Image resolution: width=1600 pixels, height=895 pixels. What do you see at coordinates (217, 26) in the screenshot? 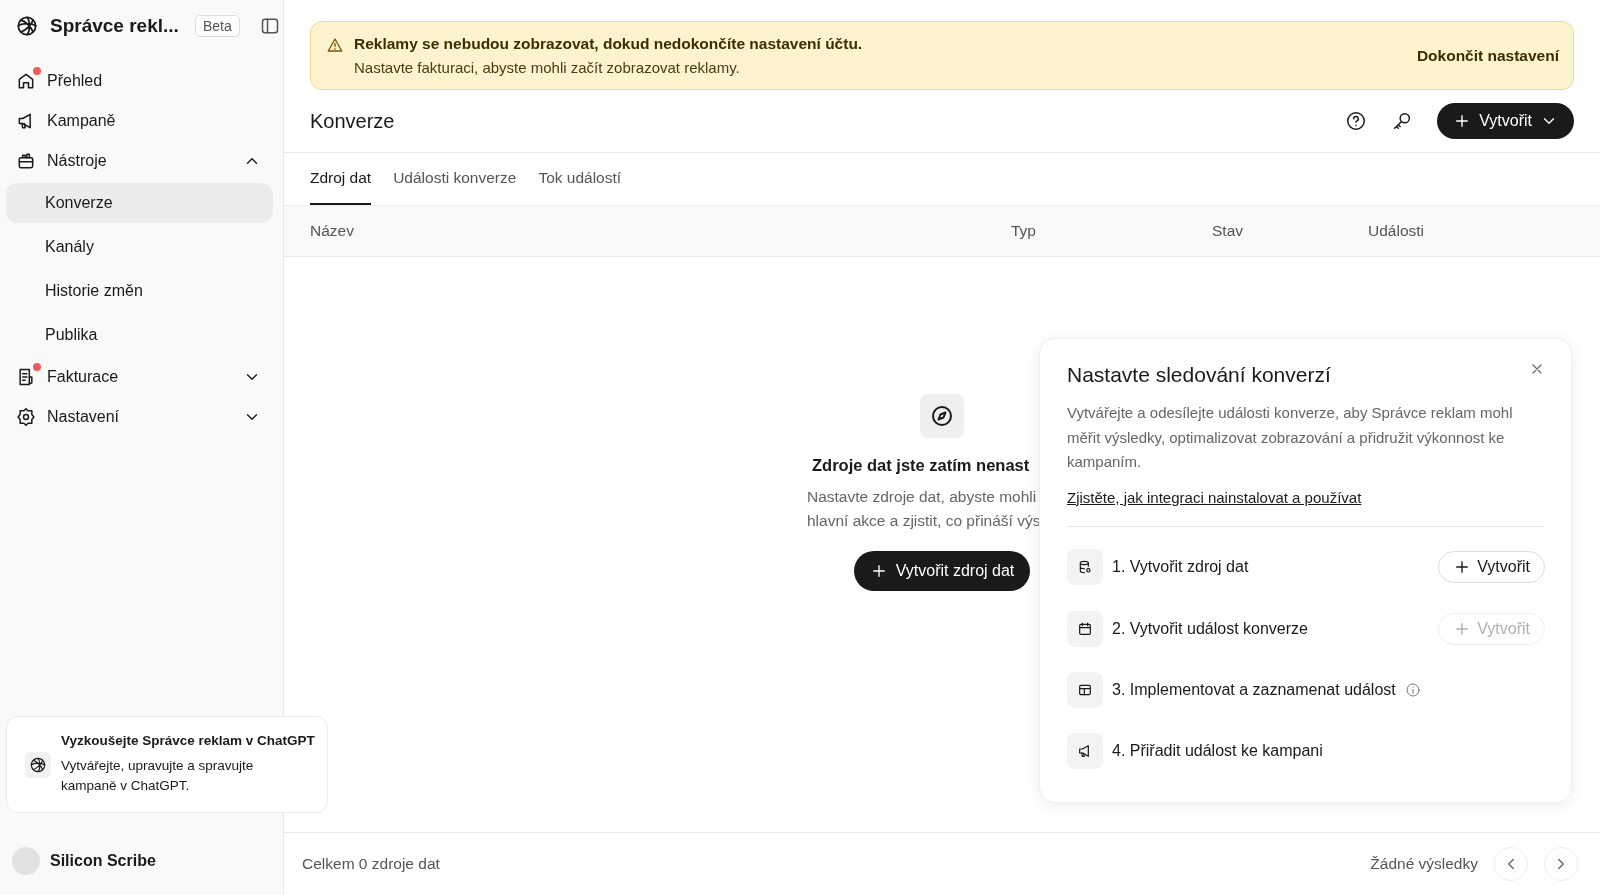
I see `beta-badge: Beta` at bounding box center [217, 26].